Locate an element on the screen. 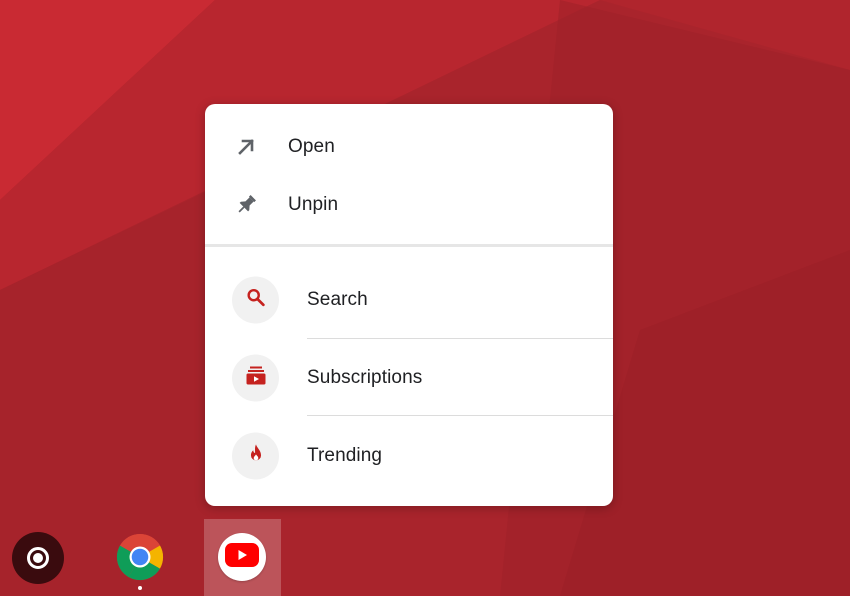 The image size is (850, 596). search-icon is located at coordinates (256, 300).